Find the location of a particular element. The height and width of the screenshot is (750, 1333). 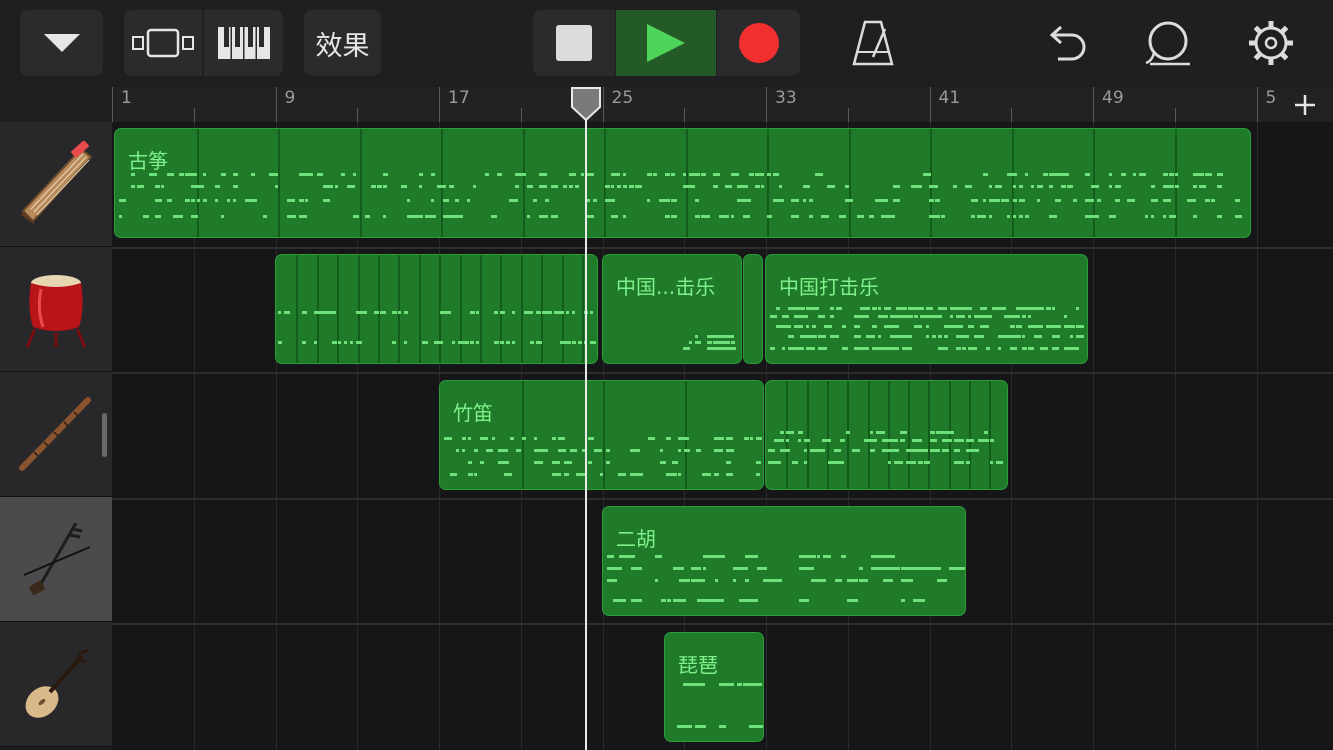

settings-button is located at coordinates (1271, 43).